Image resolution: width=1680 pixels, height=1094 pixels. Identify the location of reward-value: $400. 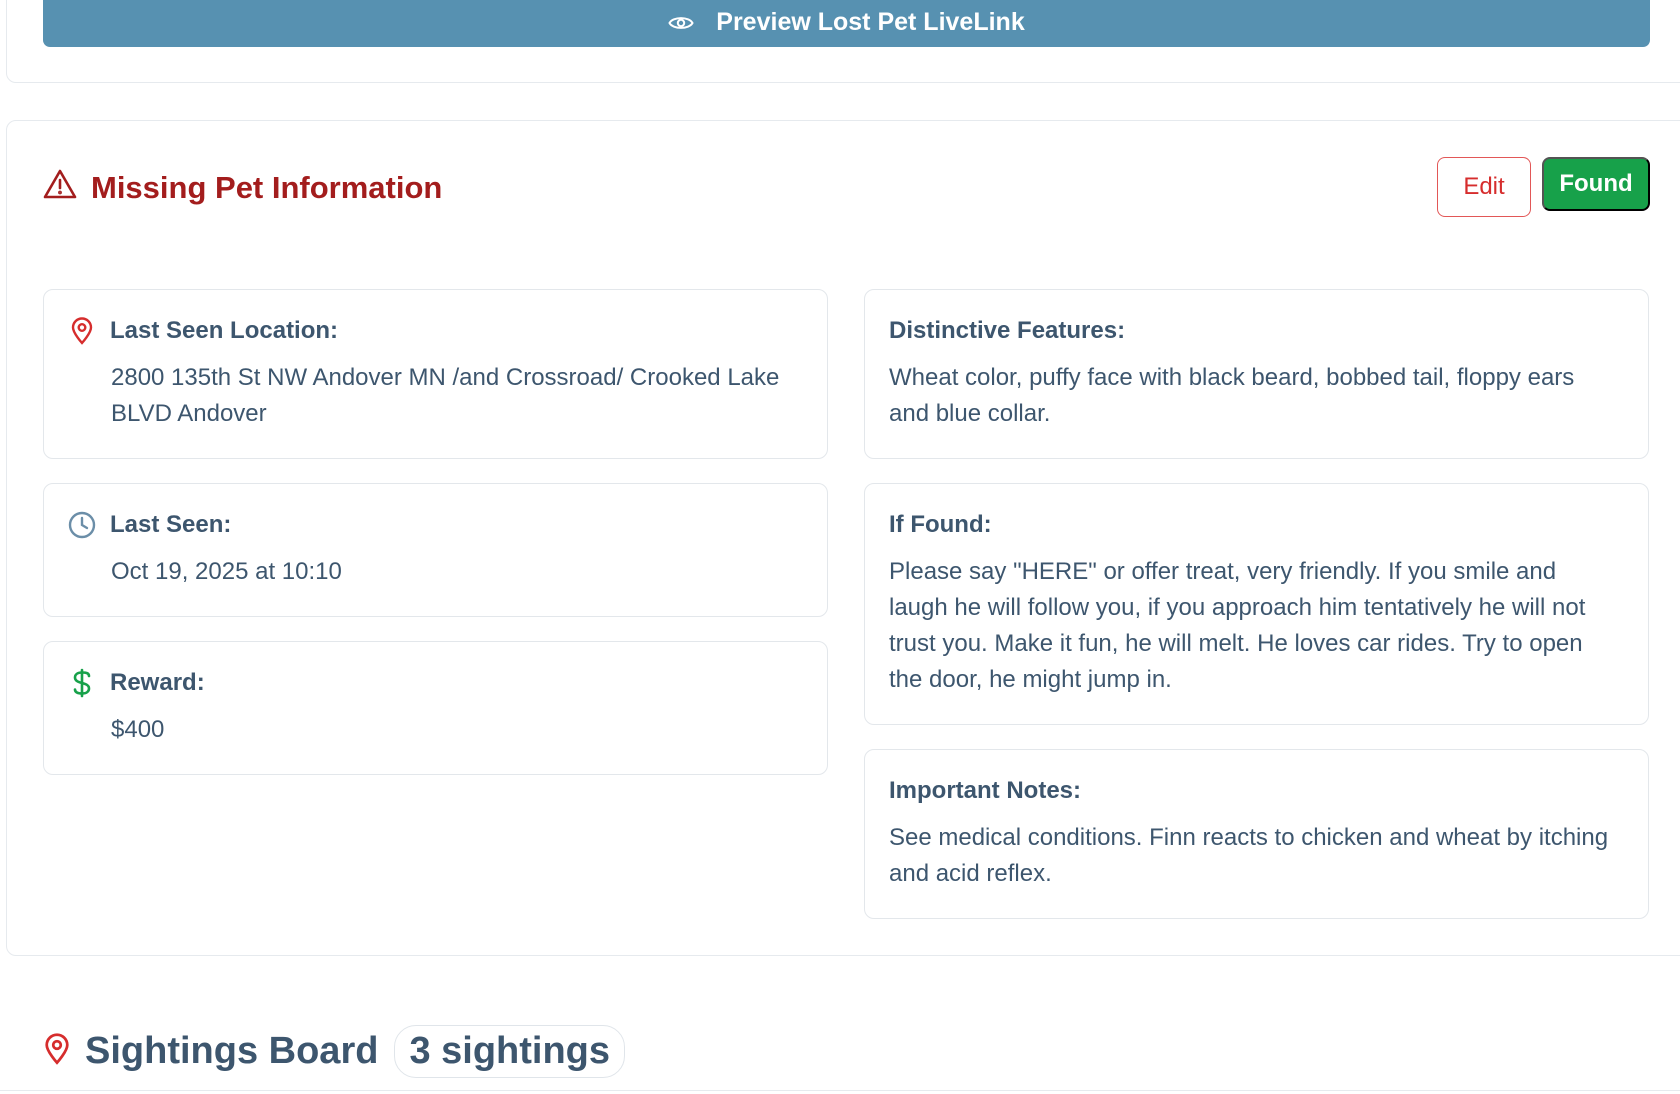
(138, 729).